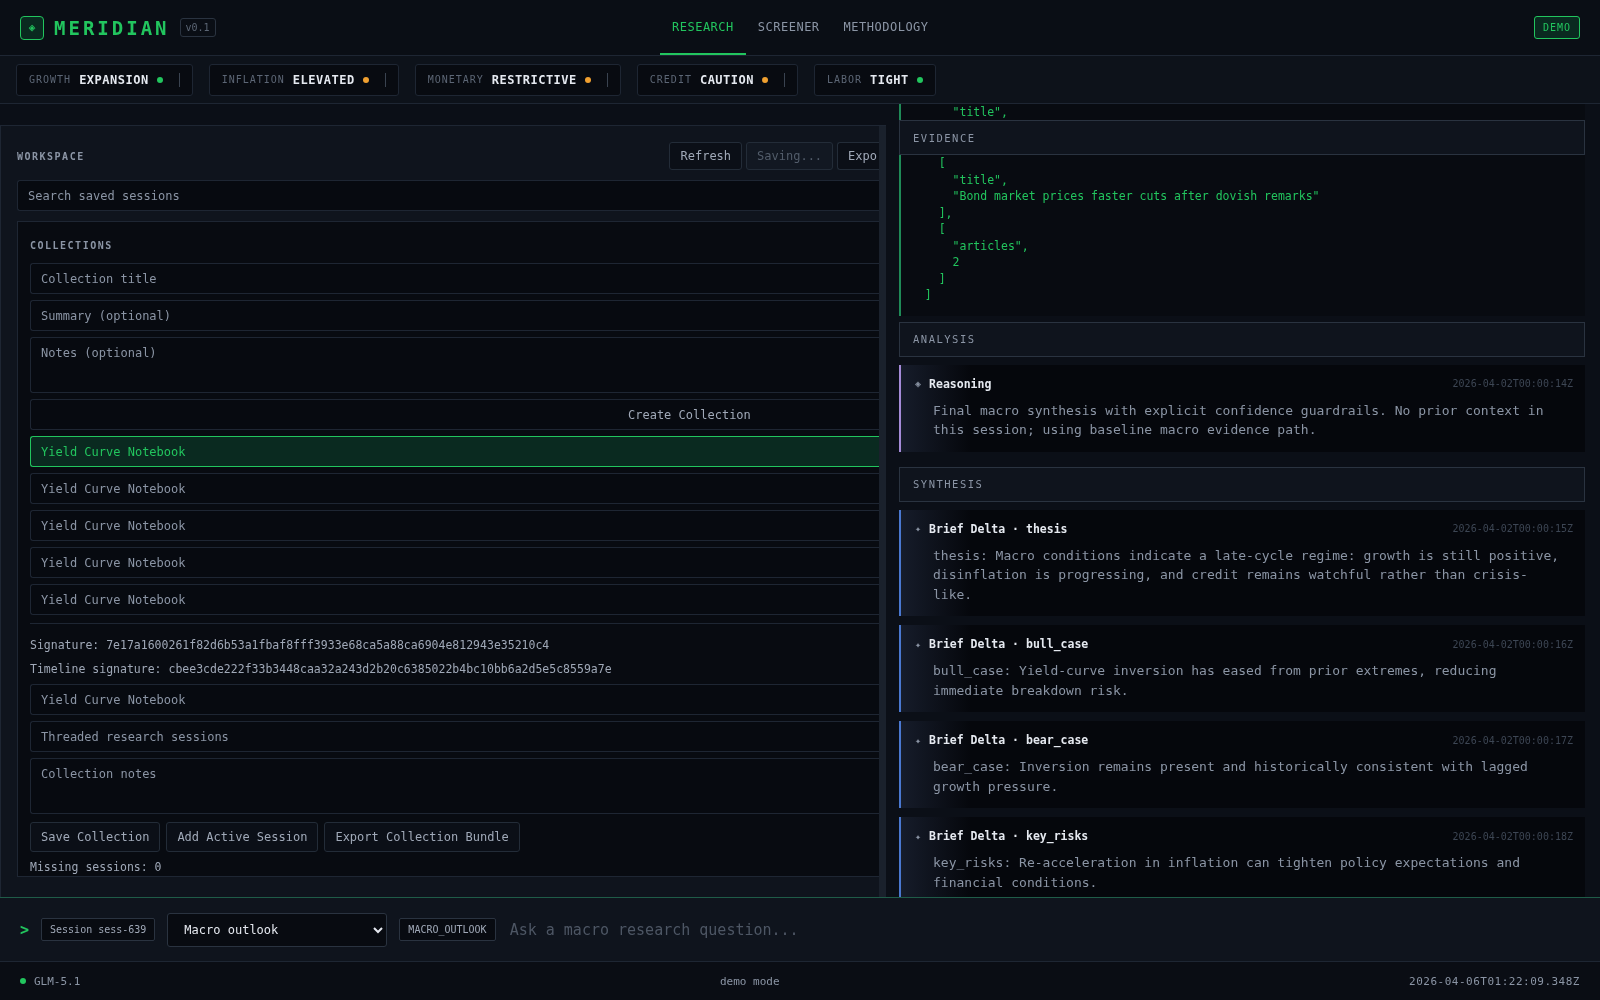  What do you see at coordinates (323, 79) in the screenshot?
I see `regime-value: ELEVATED` at bounding box center [323, 79].